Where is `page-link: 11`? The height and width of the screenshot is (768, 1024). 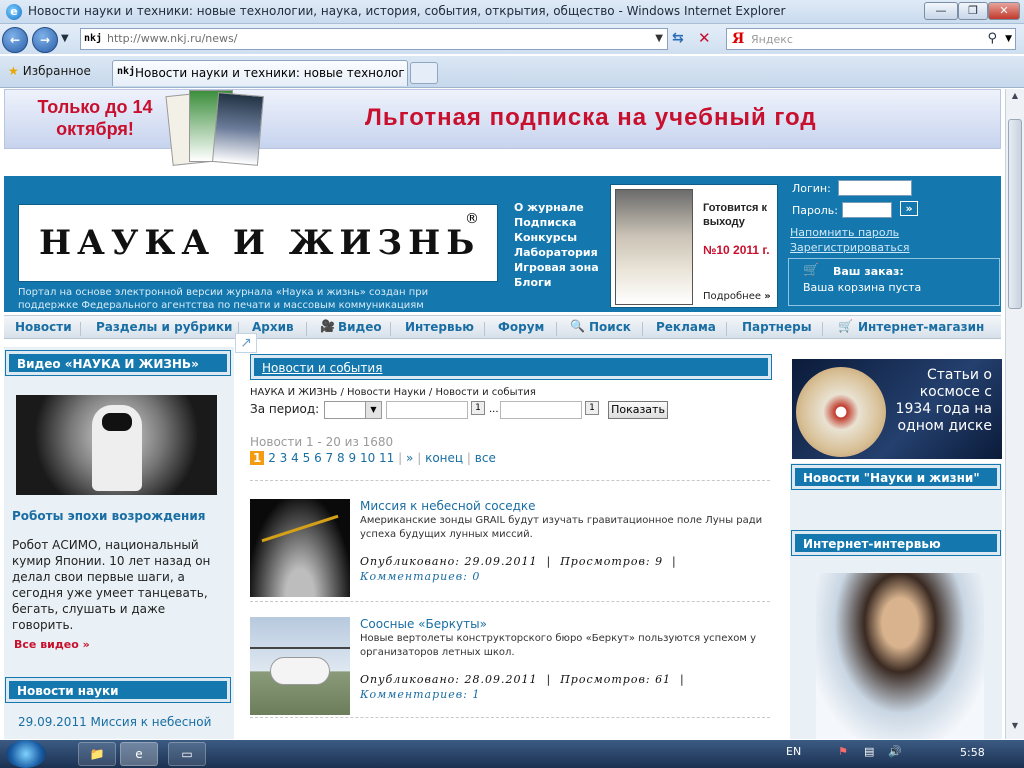 page-link: 11 is located at coordinates (386, 458).